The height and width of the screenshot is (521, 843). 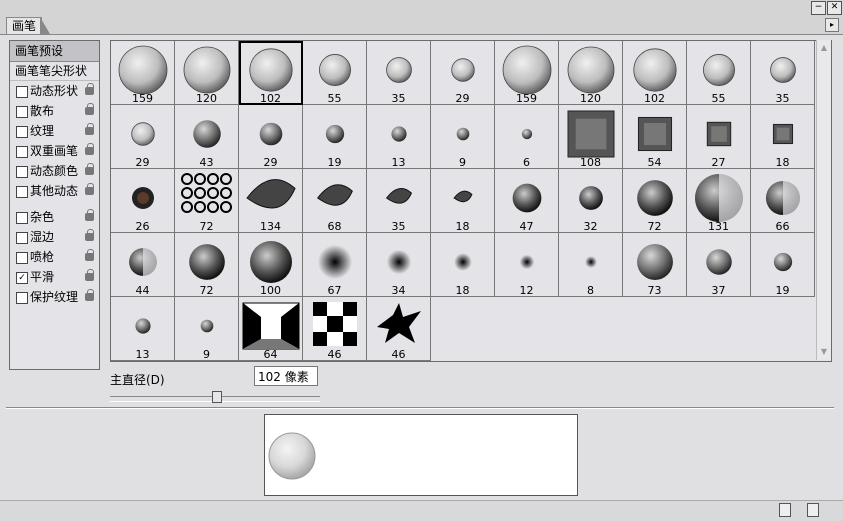 I want to click on brush-preset: 32, so click(x=591, y=201).